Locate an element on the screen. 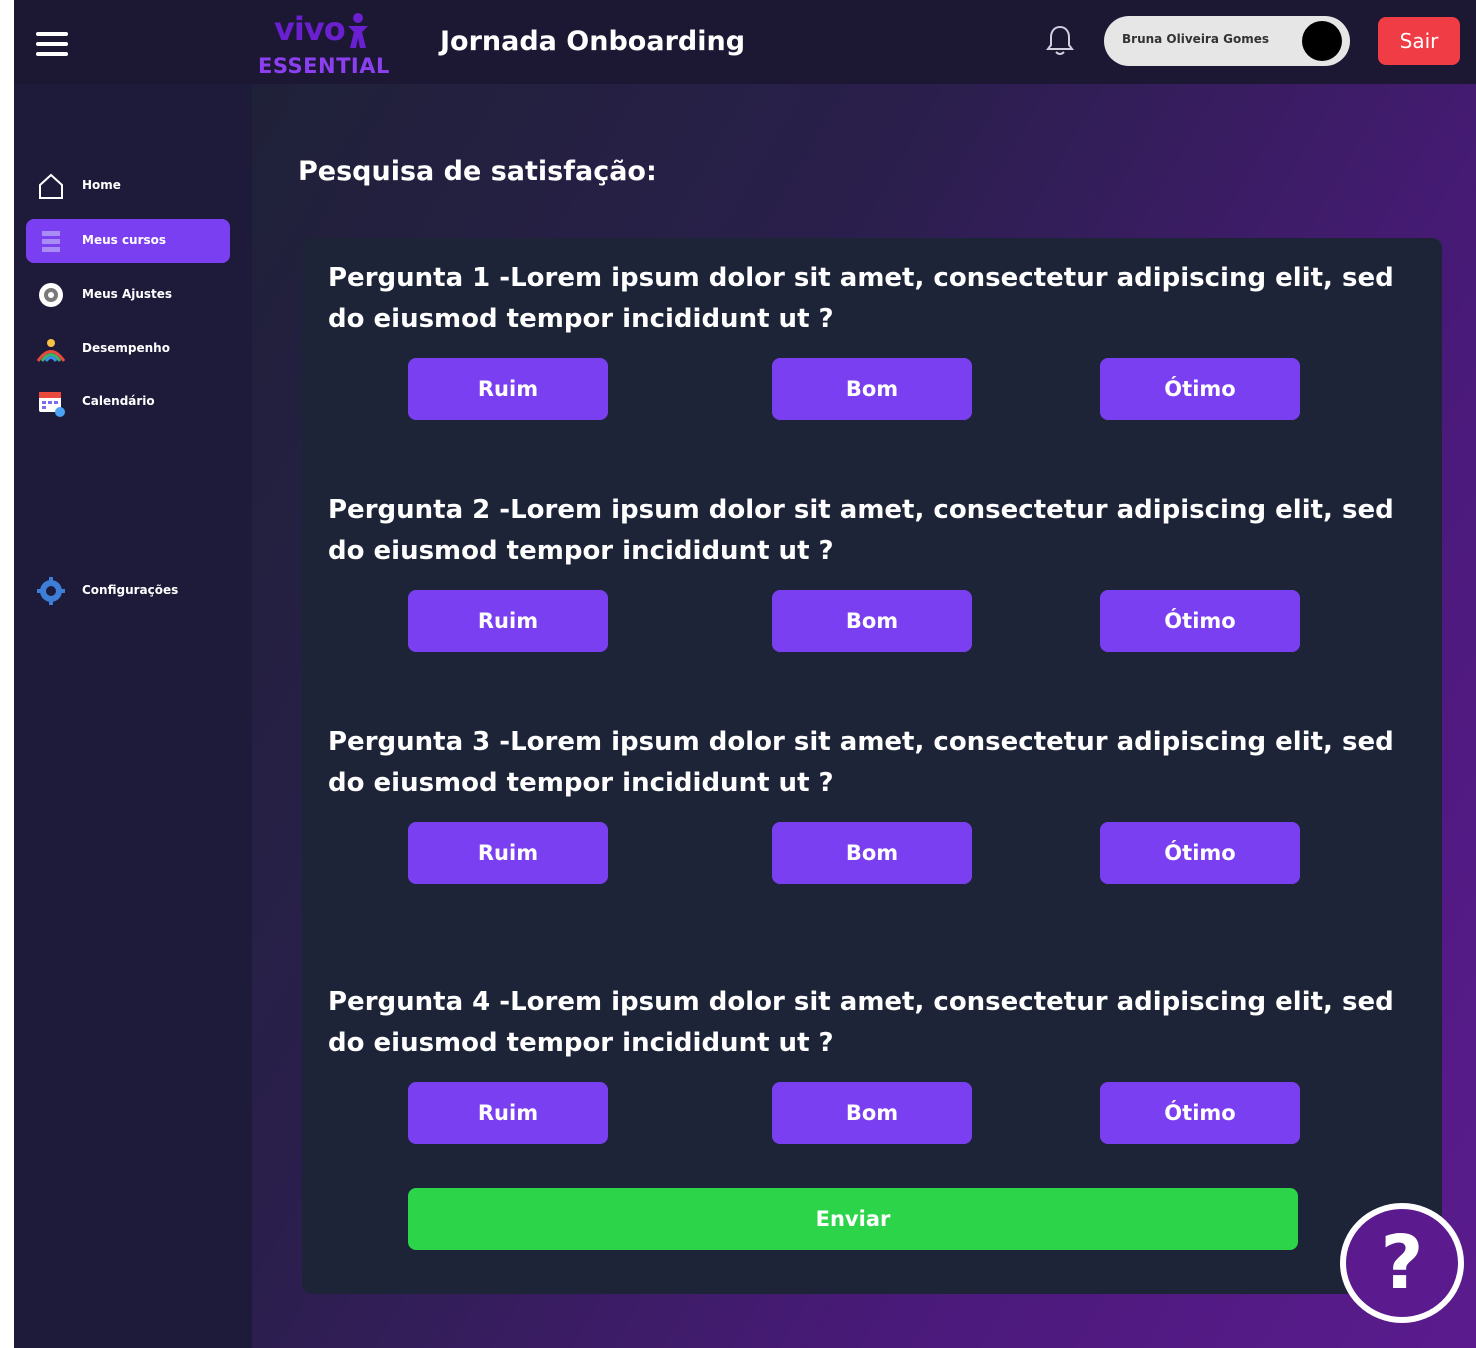  logo-essential-text: ESSENTIAL is located at coordinates (324, 66).